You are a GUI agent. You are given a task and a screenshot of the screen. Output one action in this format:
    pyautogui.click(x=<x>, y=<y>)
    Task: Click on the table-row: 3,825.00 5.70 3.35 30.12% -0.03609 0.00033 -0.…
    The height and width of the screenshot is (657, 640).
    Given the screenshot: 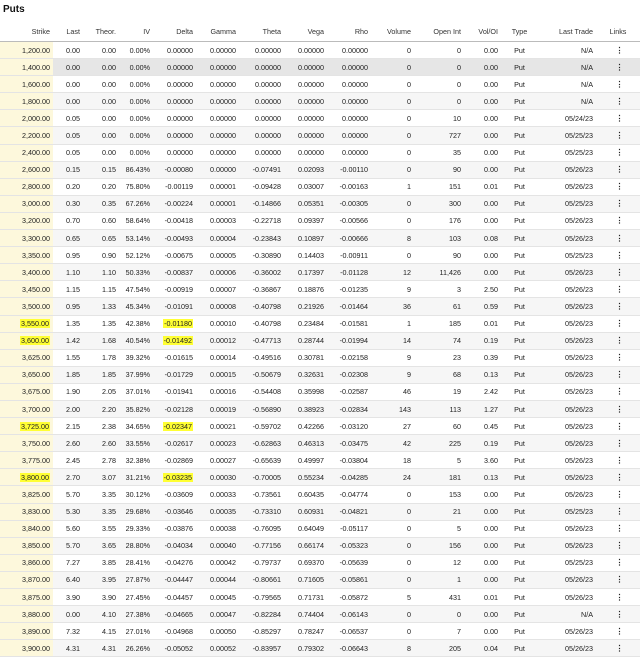 What is the action you would take?
    pyautogui.click(x=320, y=494)
    